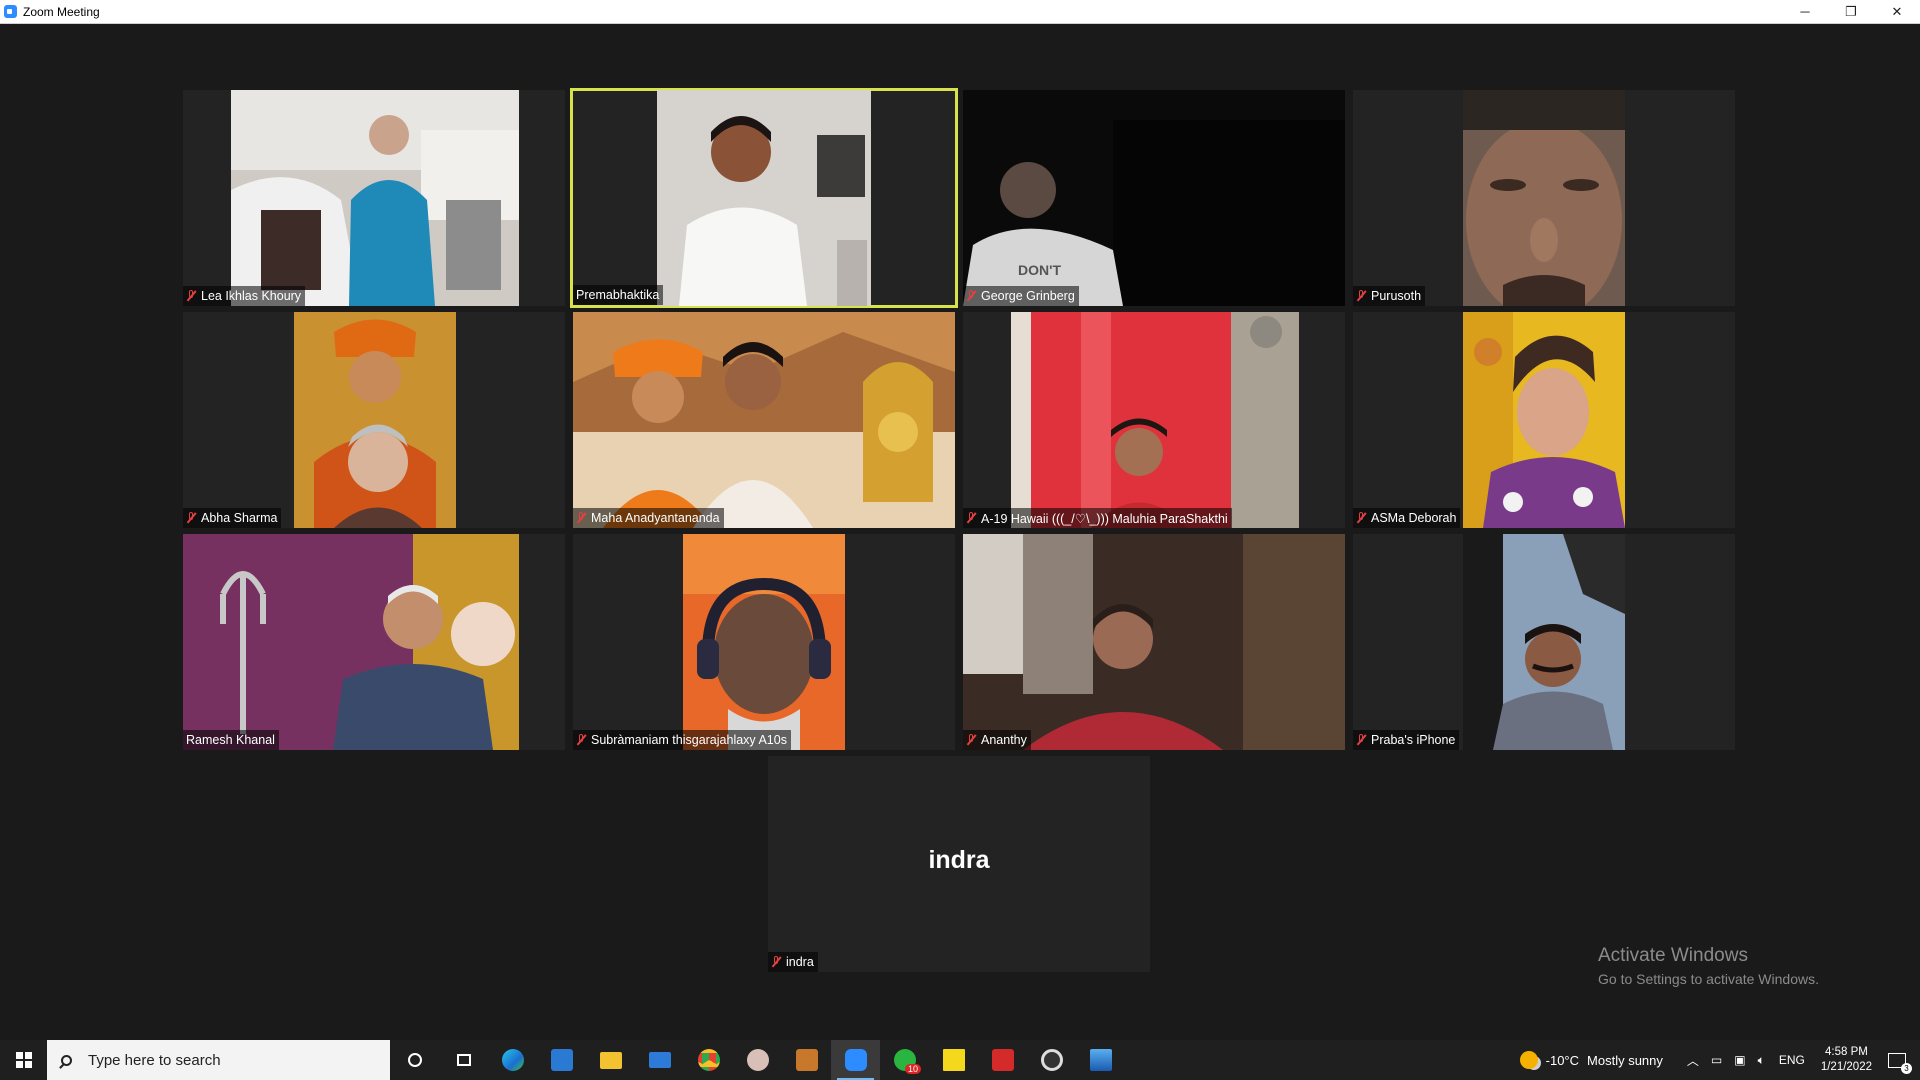 The image size is (1920, 1080). Describe the element at coordinates (1389, 296) in the screenshot. I see `participant-name-tag: Purusoth` at that location.